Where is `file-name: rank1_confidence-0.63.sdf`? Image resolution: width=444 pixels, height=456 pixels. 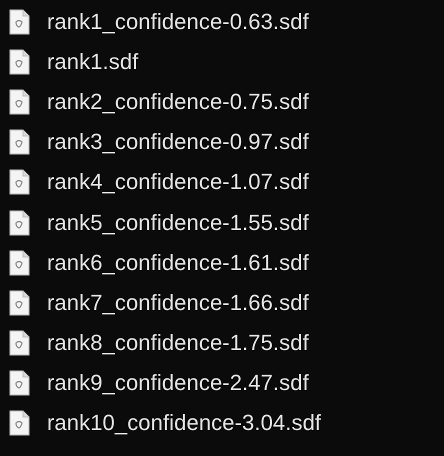
file-name: rank1_confidence-0.63.sdf is located at coordinates (178, 22).